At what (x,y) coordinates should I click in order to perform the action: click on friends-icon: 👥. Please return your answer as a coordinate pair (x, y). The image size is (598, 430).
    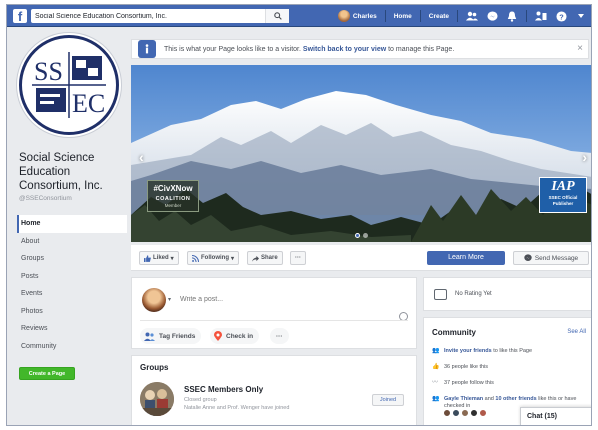
    Looking at the image, I should click on (436, 399).